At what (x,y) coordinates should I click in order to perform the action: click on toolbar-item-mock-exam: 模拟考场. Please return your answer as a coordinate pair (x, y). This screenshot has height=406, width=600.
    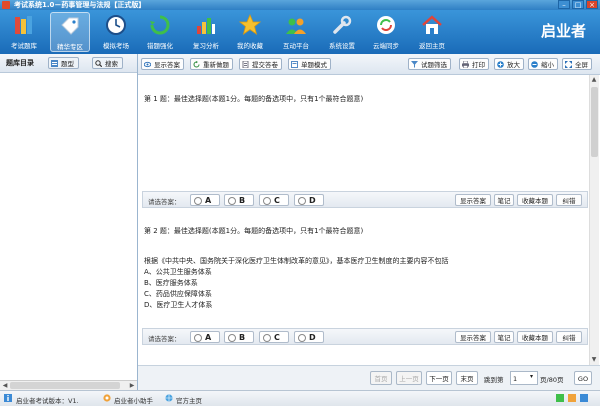
    Looking at the image, I should click on (116, 32).